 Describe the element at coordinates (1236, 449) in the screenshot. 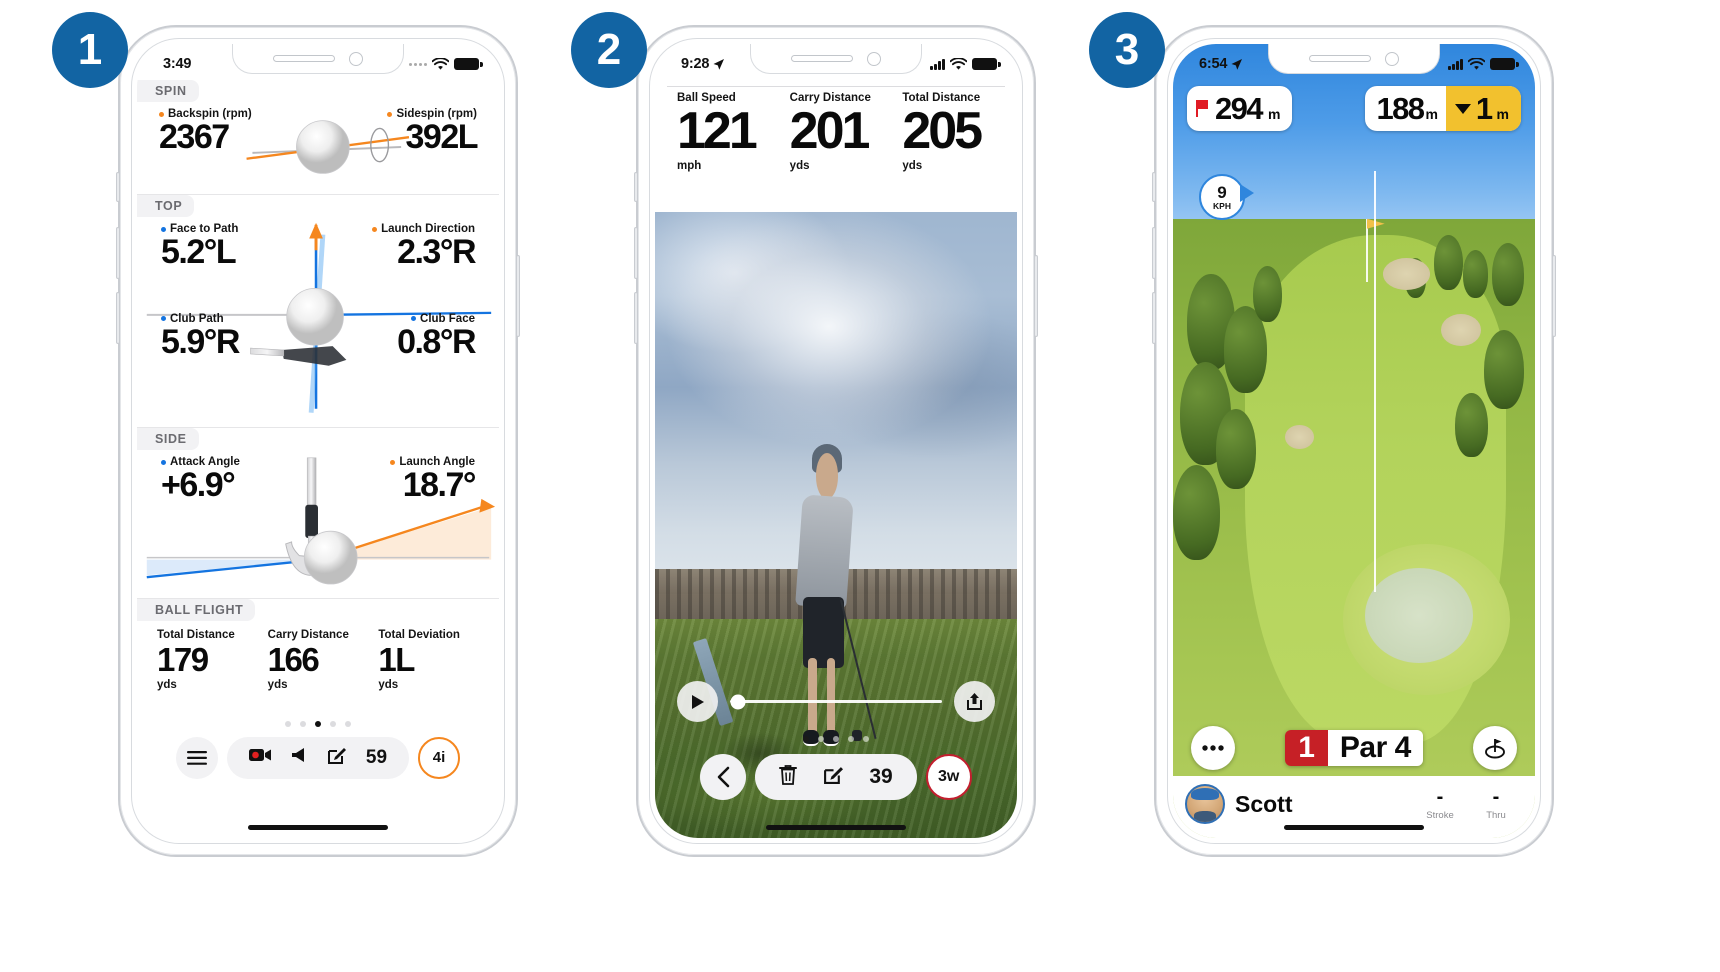

I see `tree` at that location.